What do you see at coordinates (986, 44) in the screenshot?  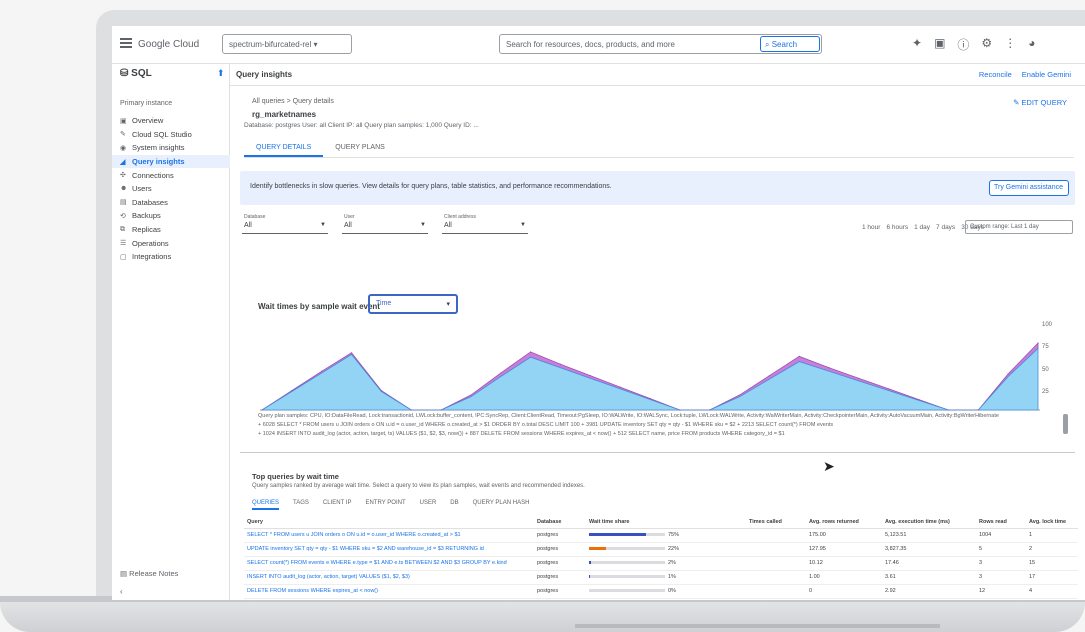 I see `settings-icon: ⚙` at bounding box center [986, 44].